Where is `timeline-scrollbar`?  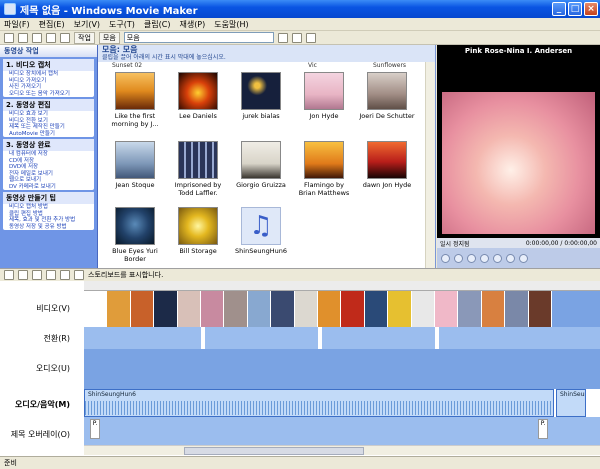
timeline-scrollbar is located at coordinates (342, 450).